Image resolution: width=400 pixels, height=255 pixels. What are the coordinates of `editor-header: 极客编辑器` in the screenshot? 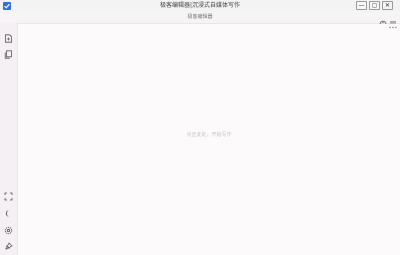 It's located at (200, 18).